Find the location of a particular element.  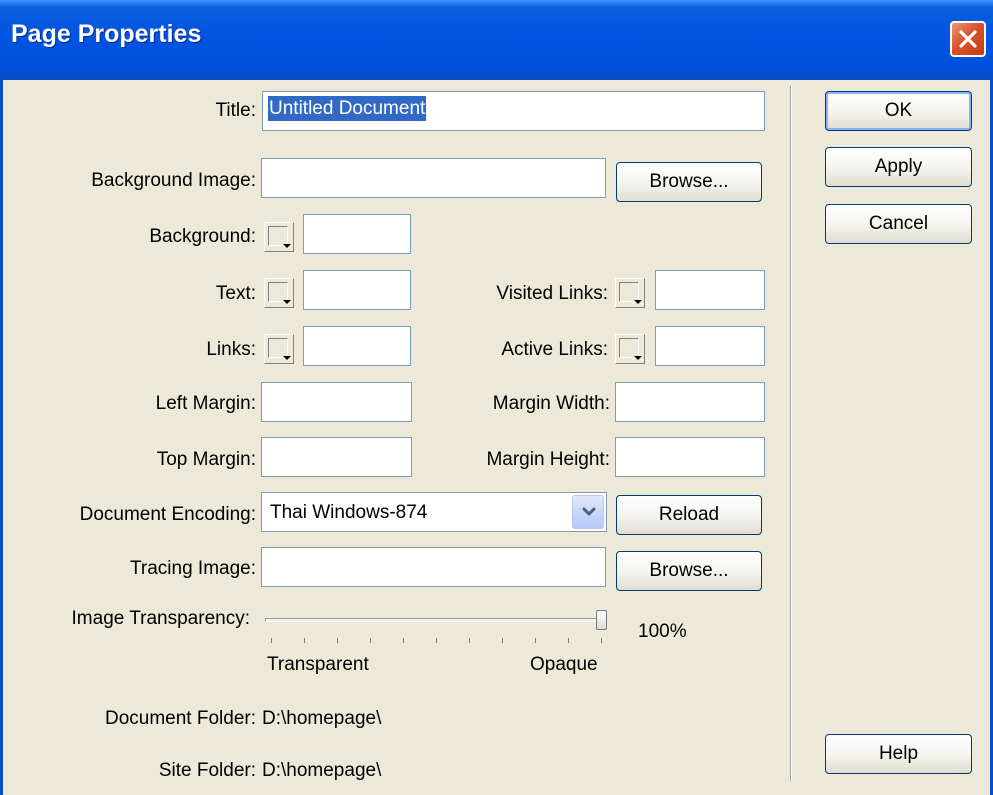

site-folder-label: Site Folder: is located at coordinates (207, 770).